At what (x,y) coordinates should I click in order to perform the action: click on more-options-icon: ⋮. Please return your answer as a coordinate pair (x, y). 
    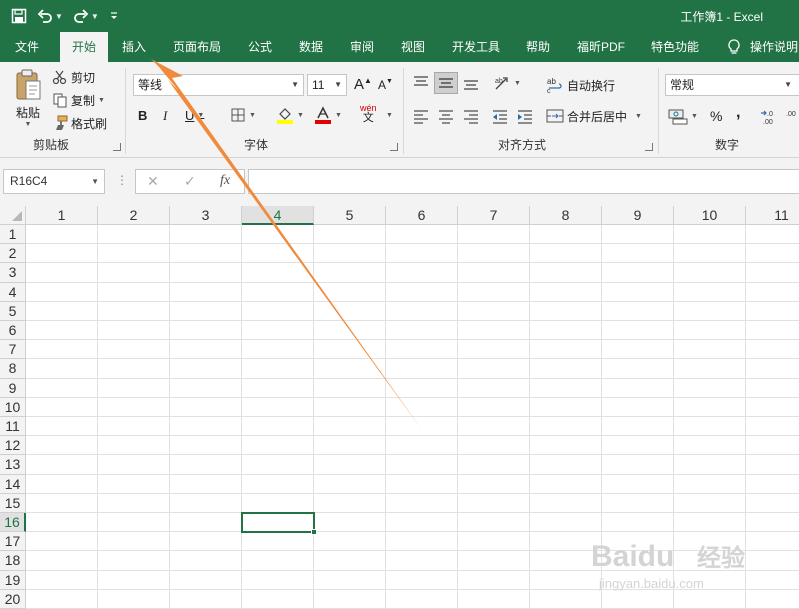
    Looking at the image, I should click on (122, 180).